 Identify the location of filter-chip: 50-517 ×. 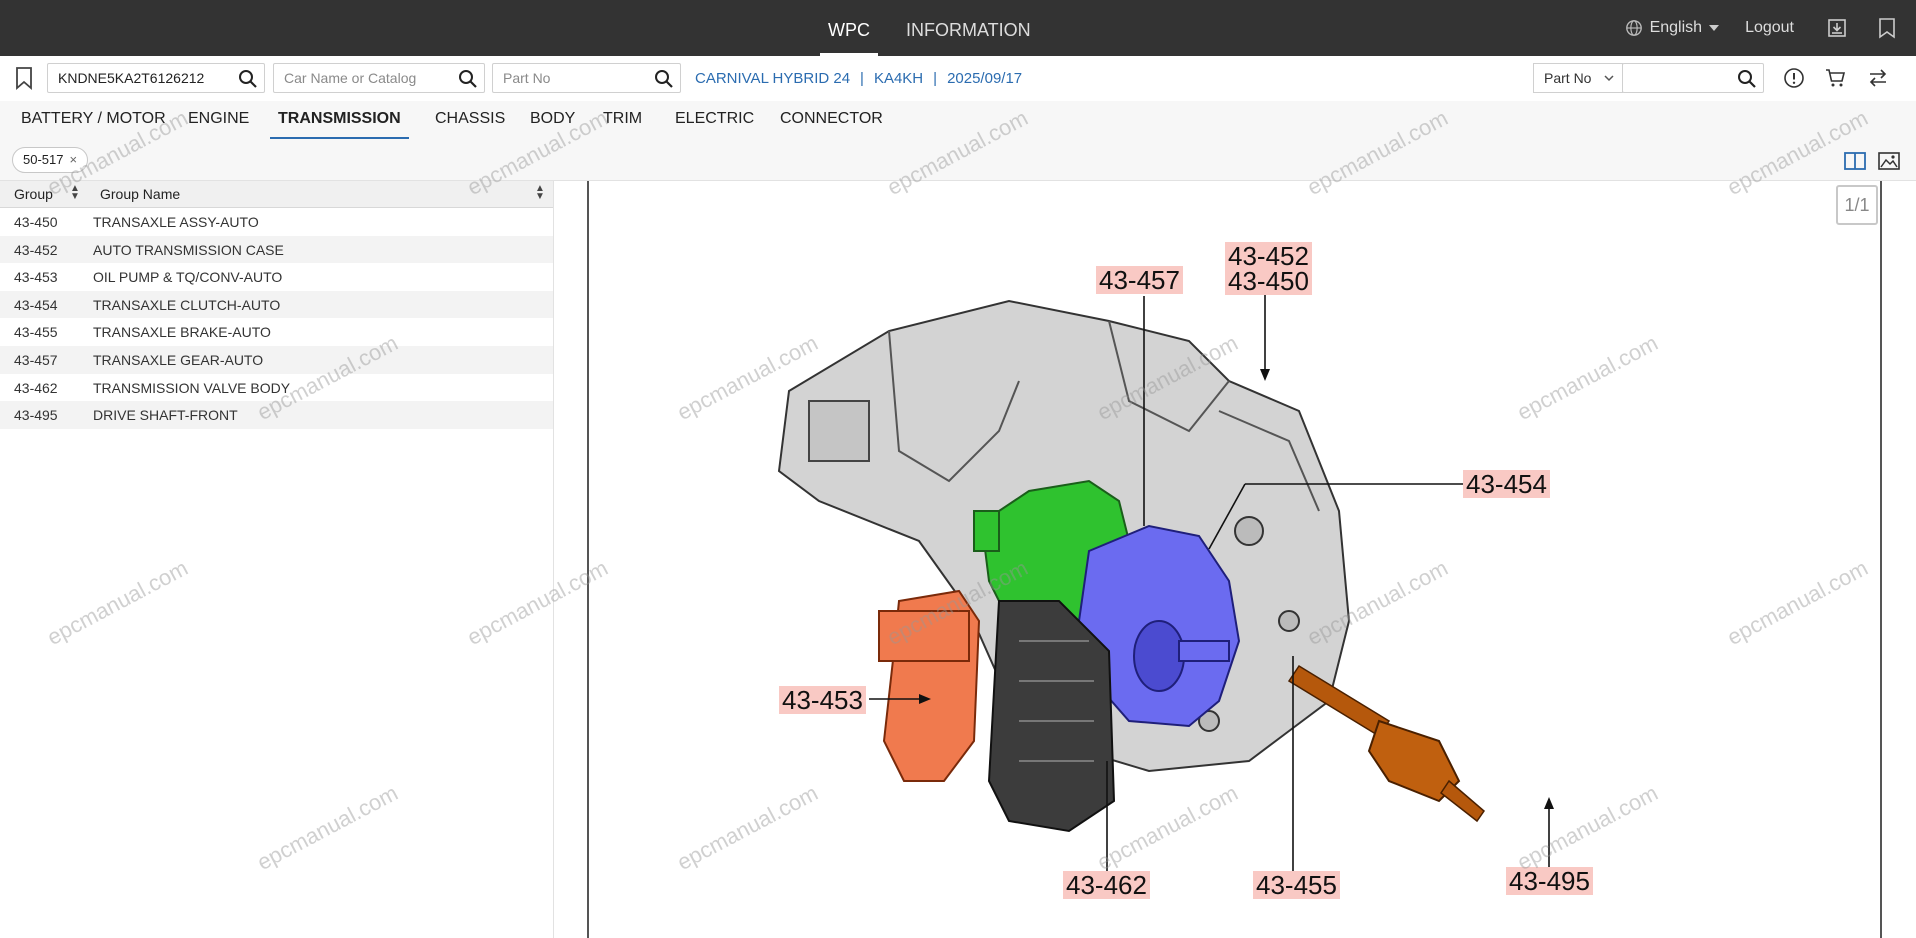
(50, 160).